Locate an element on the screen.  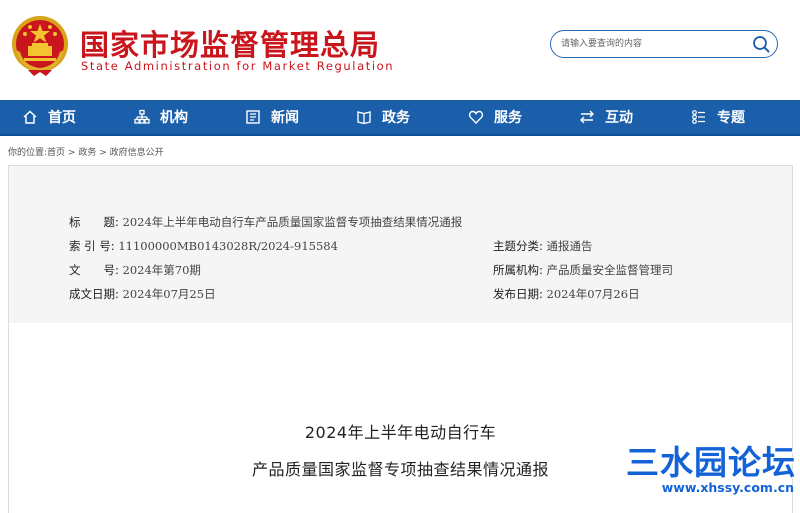
breadcrumb-item-government: 政务 is located at coordinates (87, 153).